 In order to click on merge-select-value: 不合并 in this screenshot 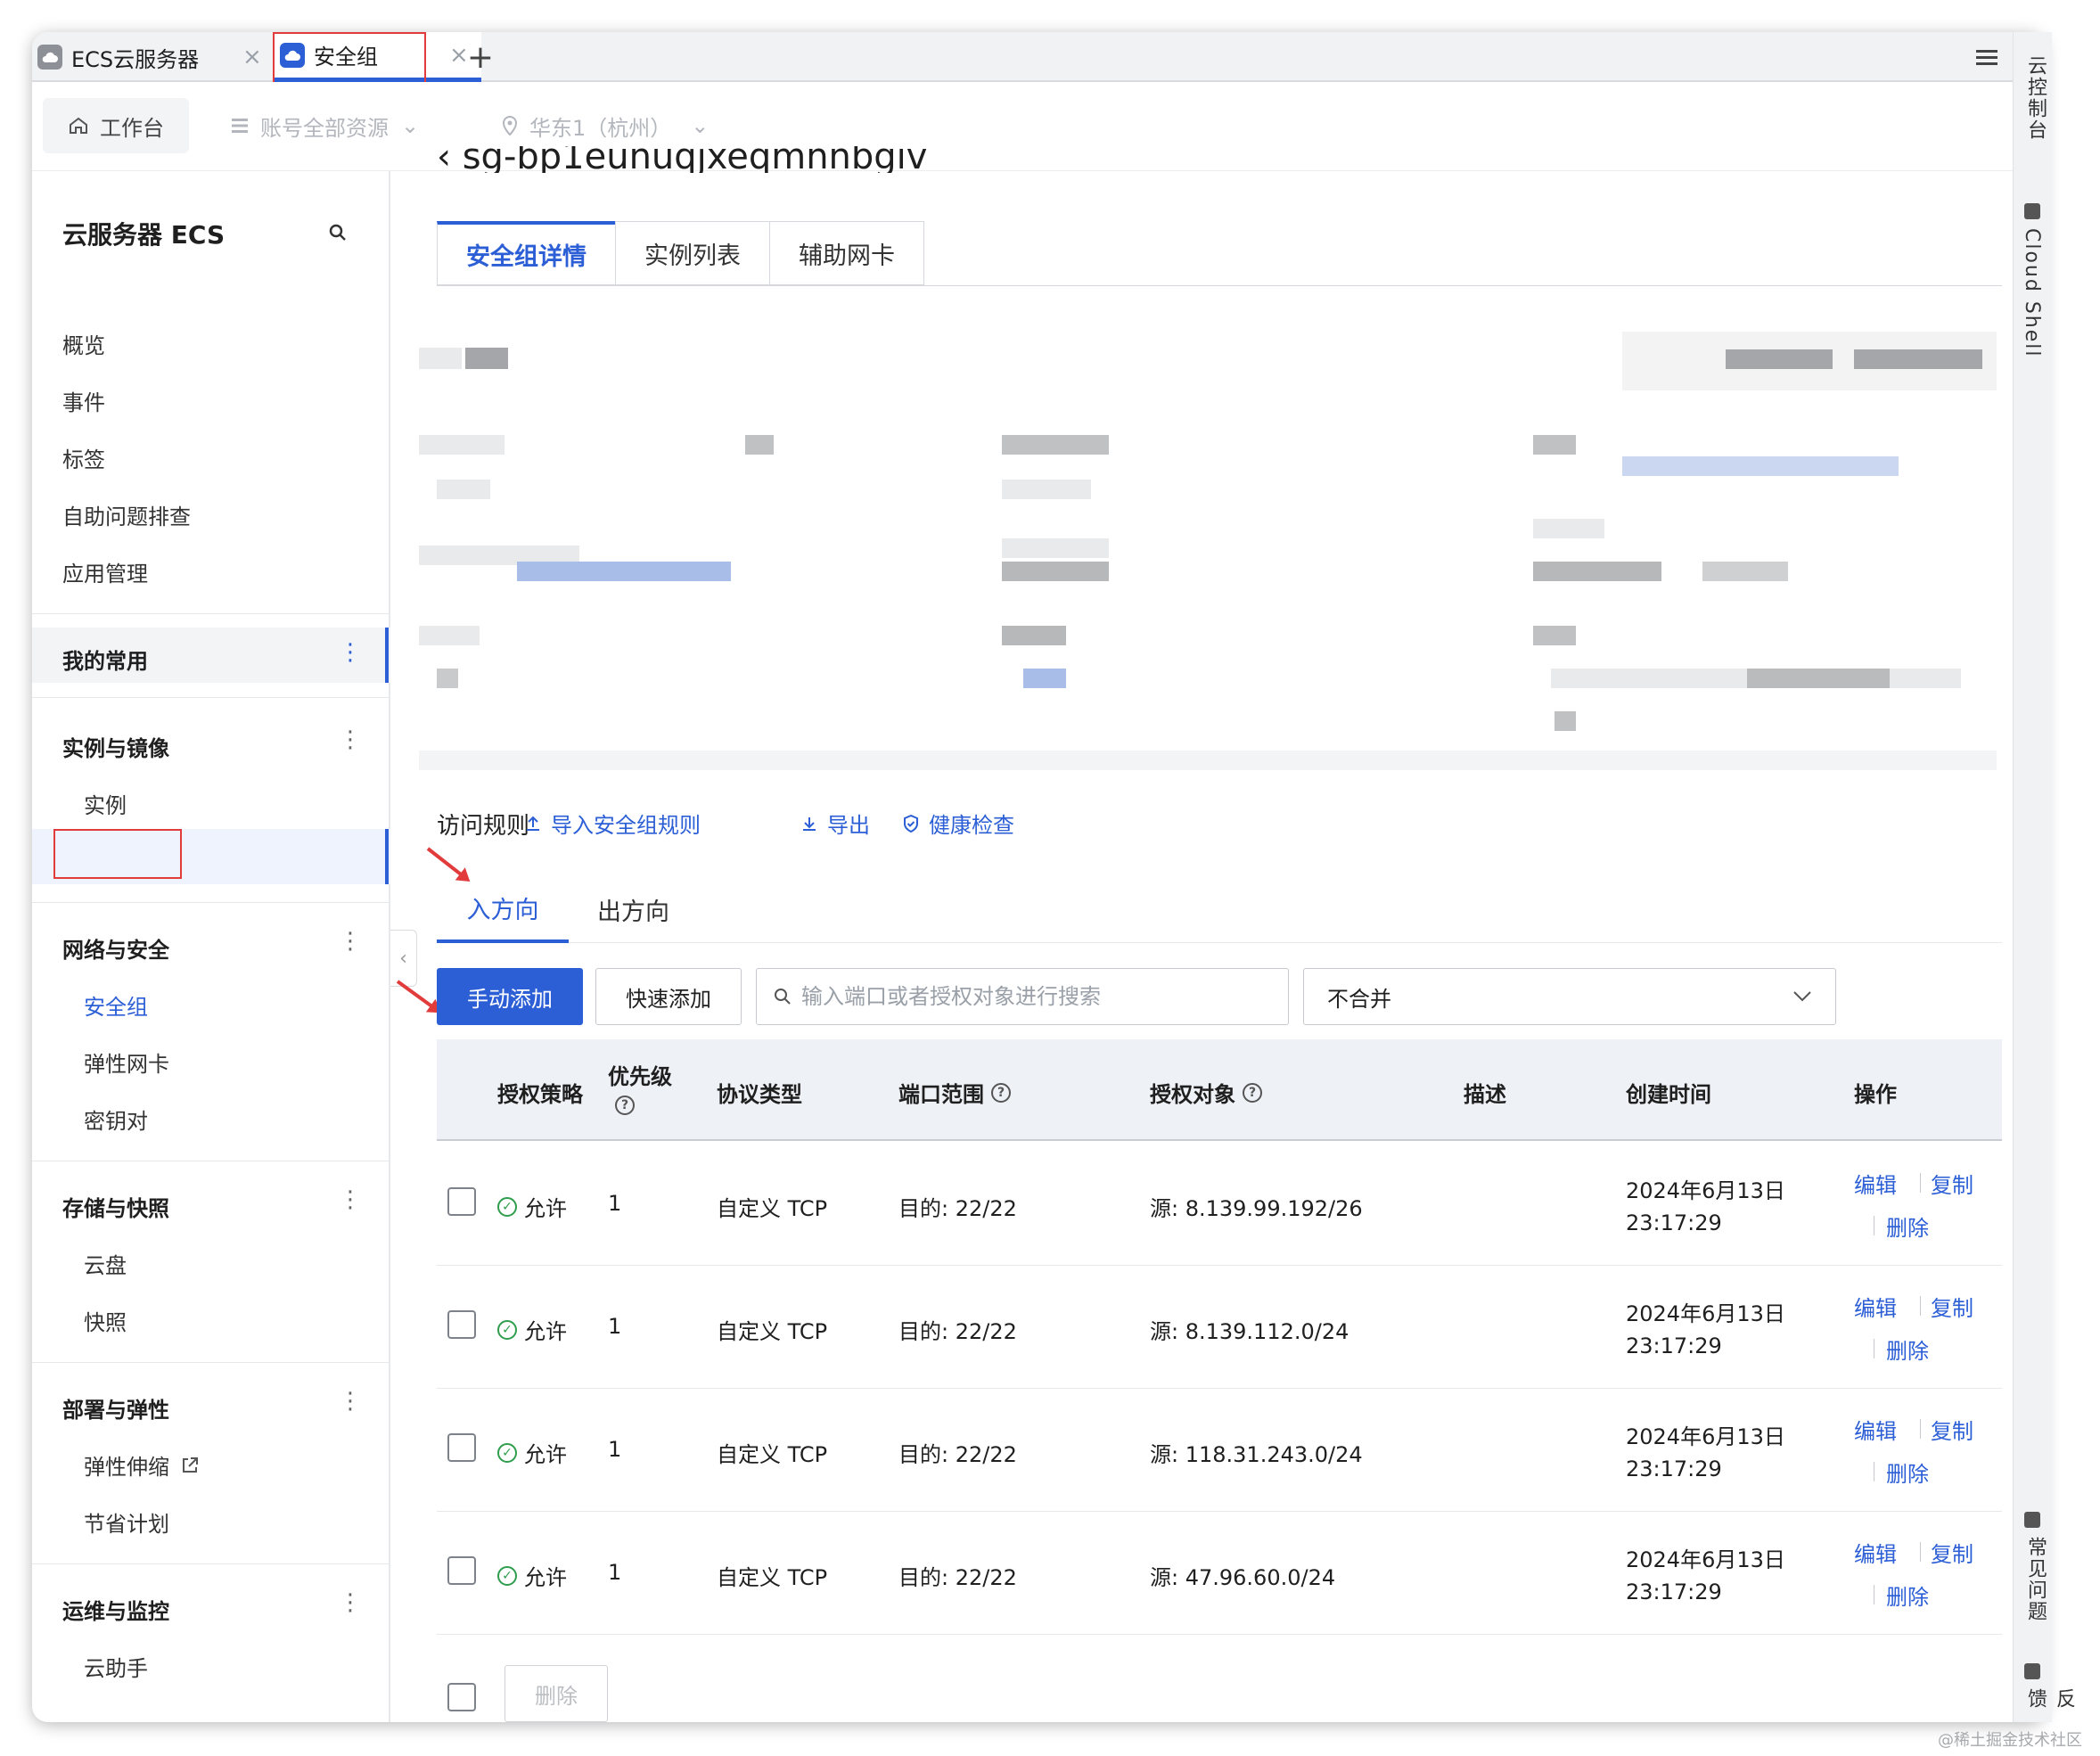, I will do `click(1359, 999)`.